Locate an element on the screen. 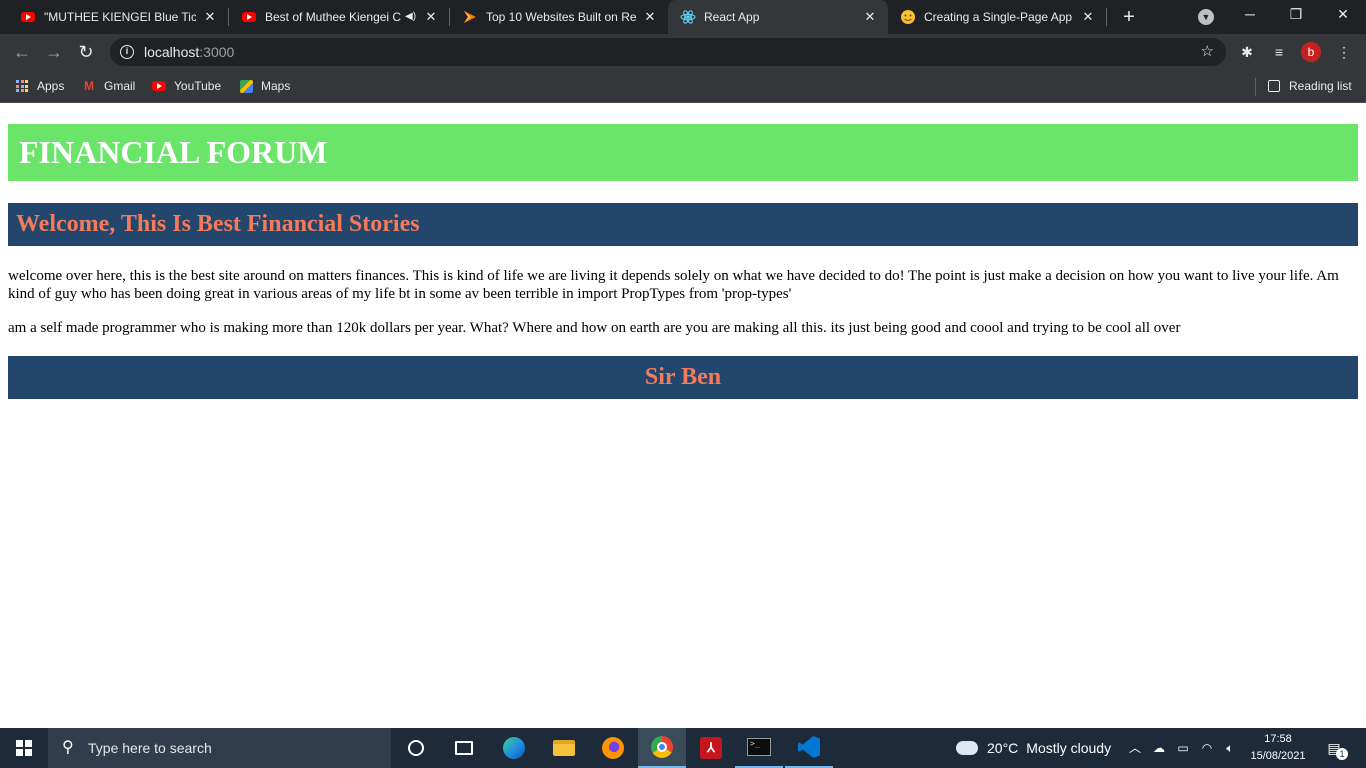 The width and height of the screenshot is (1366, 768). info-icon: i is located at coordinates (127, 52).